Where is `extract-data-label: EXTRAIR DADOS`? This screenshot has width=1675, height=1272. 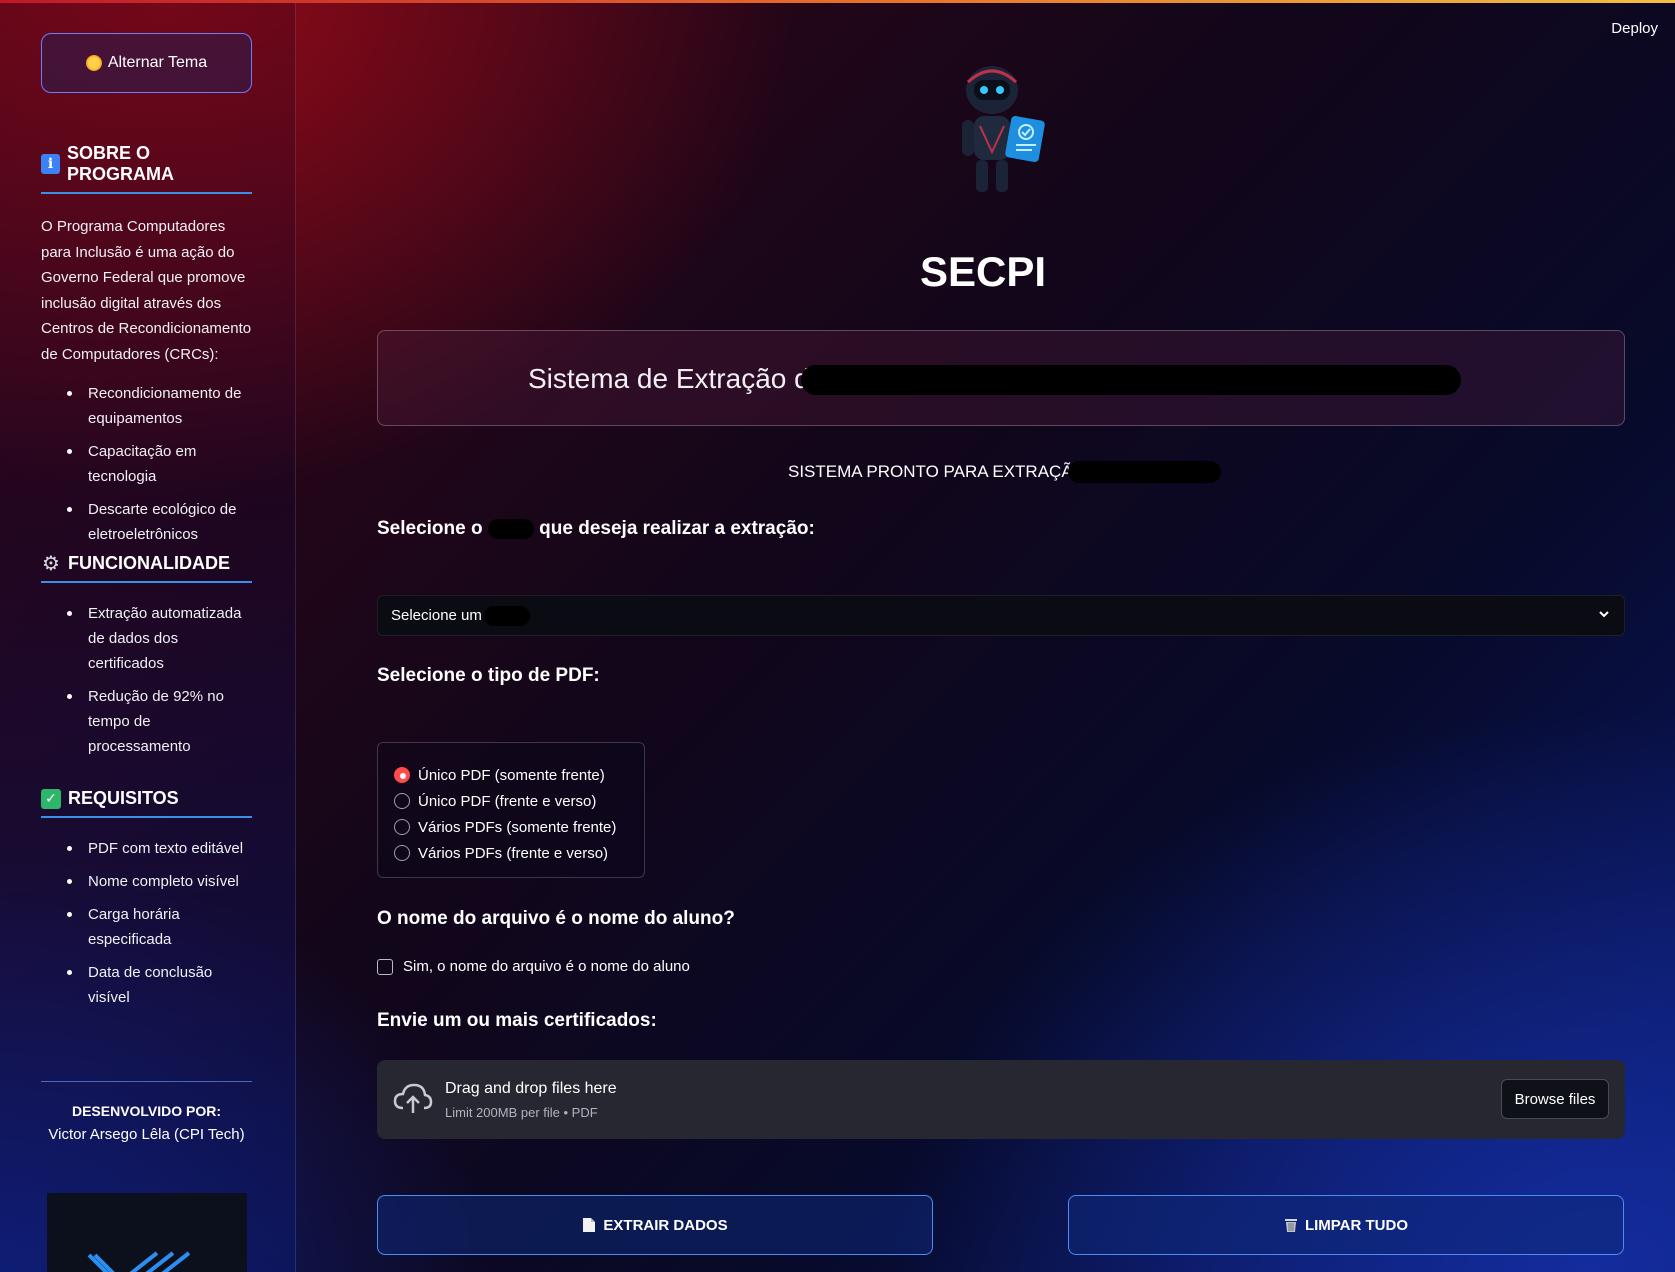 extract-data-label: EXTRAIR DADOS is located at coordinates (665, 1225).